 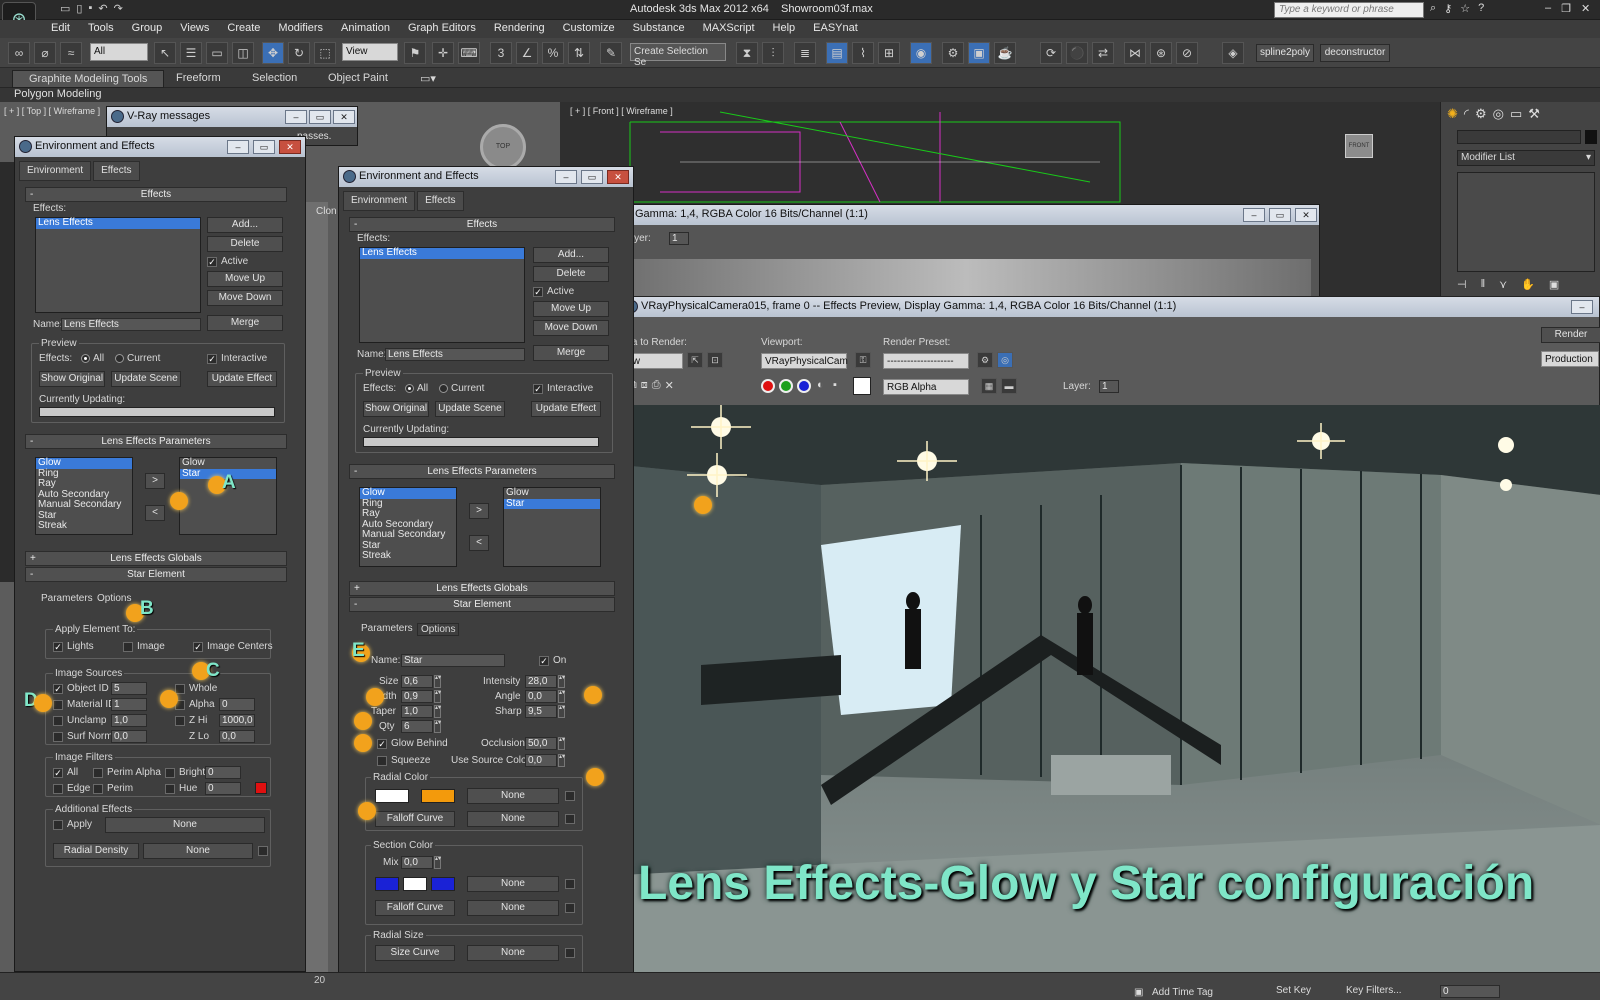 What do you see at coordinates (88, 79) in the screenshot?
I see `ribbon-tab-graphite: Graphite Modeling Tools` at bounding box center [88, 79].